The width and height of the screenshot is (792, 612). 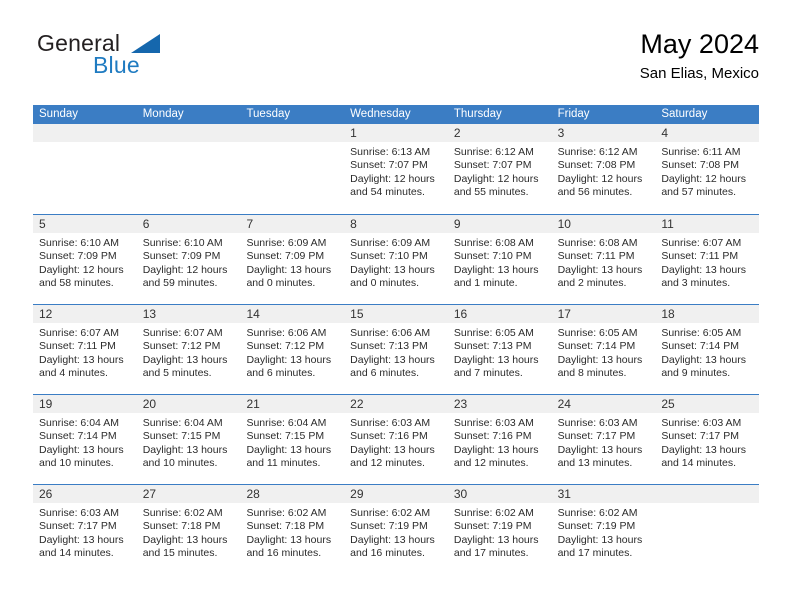 What do you see at coordinates (596, 256) in the screenshot?
I see `sunset-text: Sunset: 7:11 PM` at bounding box center [596, 256].